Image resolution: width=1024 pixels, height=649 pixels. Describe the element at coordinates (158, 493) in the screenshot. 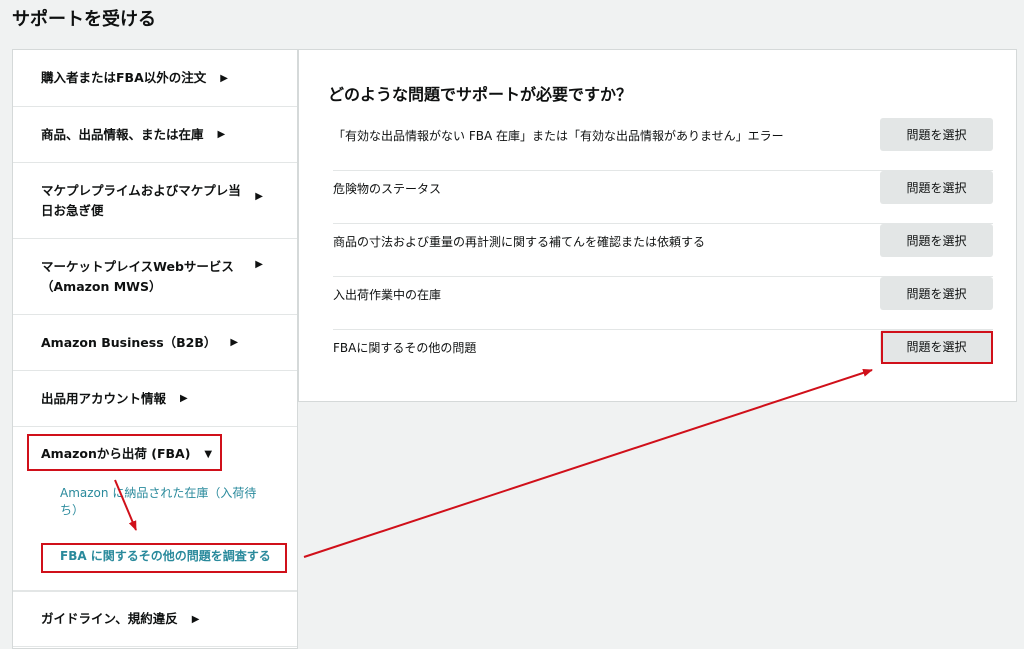

I see `sidebar-subitem-label-line: Amazon に納品された在庫（入荷待` at that location.